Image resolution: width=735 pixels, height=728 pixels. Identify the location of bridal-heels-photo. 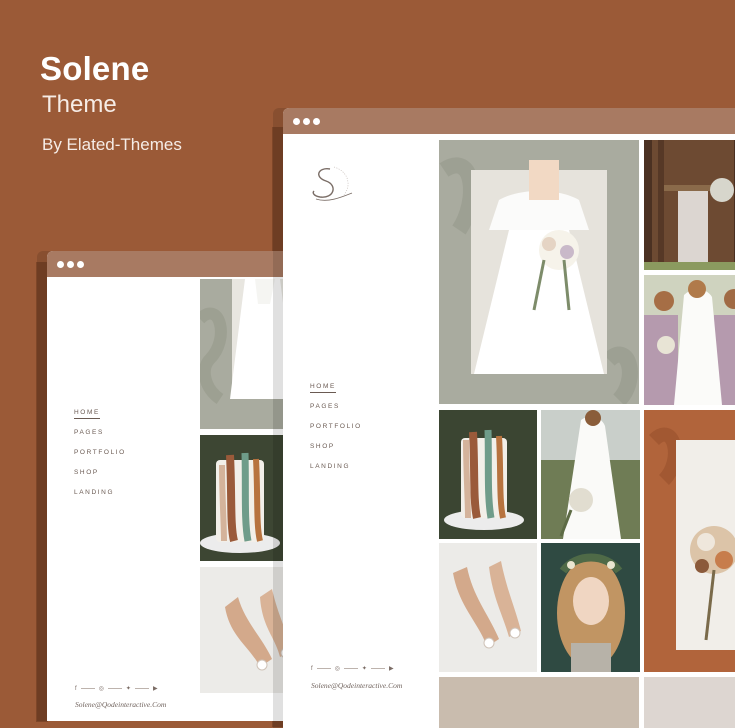
(488, 607).